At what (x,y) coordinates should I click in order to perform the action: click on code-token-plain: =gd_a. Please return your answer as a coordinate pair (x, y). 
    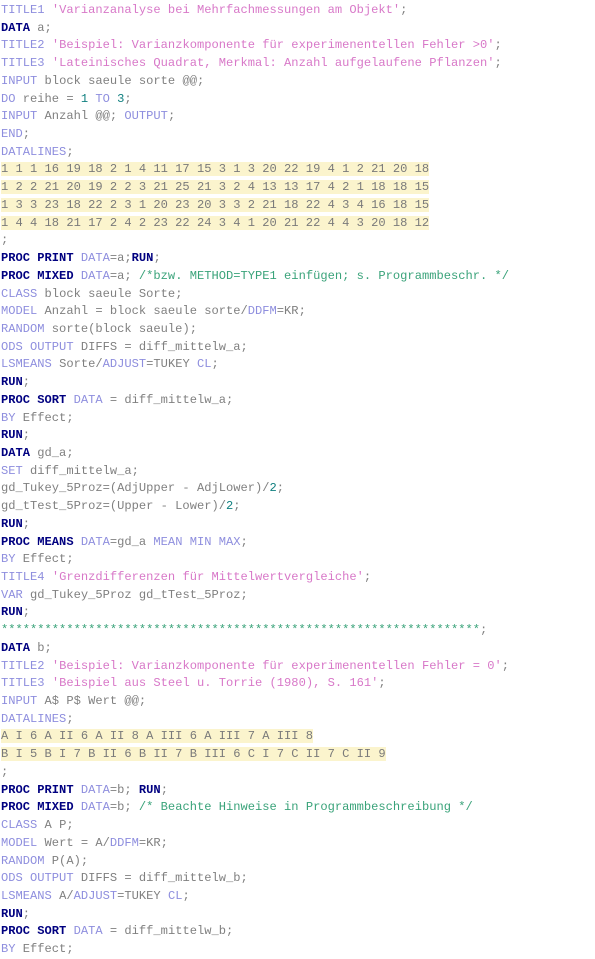
    Looking at the image, I should click on (131, 541).